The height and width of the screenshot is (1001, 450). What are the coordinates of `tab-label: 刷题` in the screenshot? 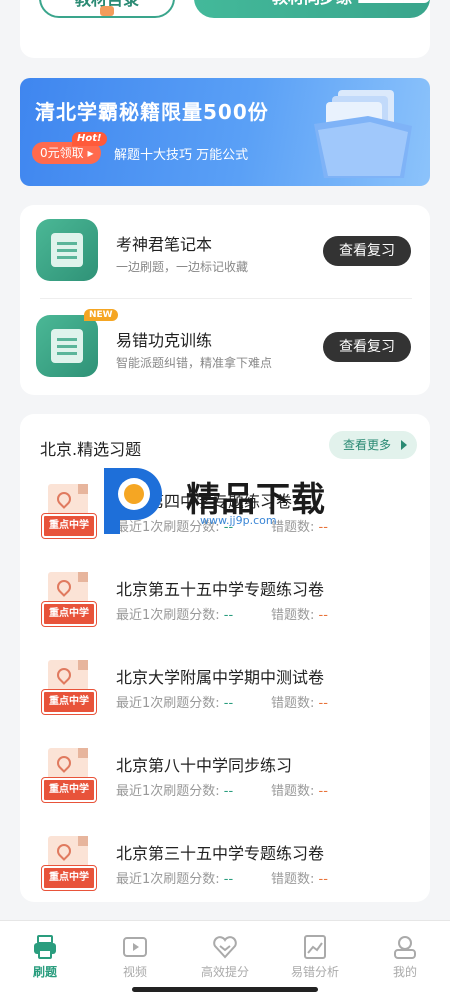 It's located at (44, 972).